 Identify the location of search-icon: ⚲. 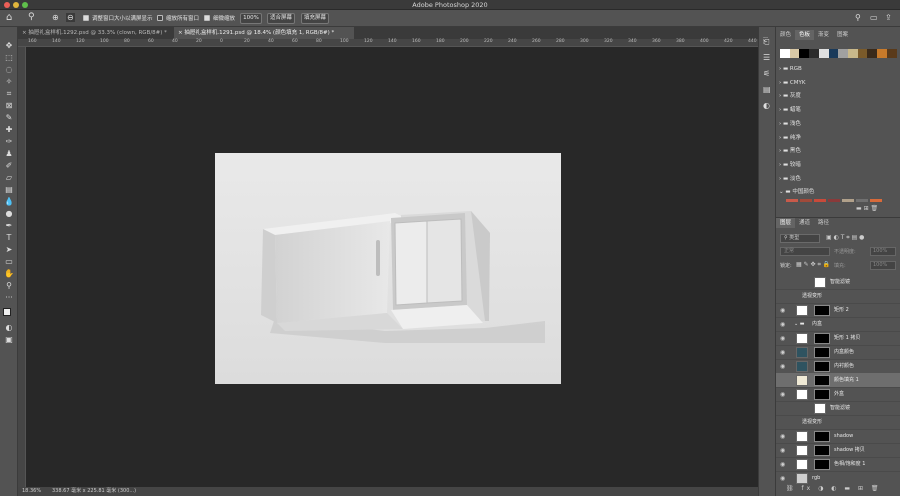
(858, 17).